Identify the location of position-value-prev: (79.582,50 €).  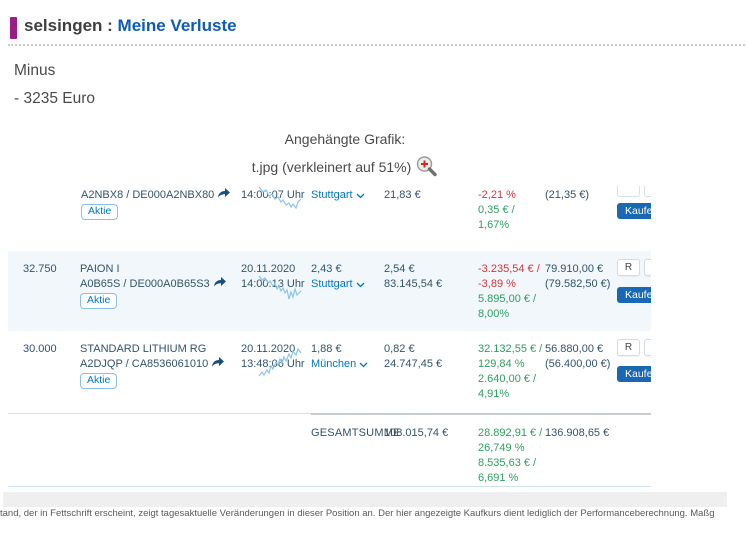
(578, 284).